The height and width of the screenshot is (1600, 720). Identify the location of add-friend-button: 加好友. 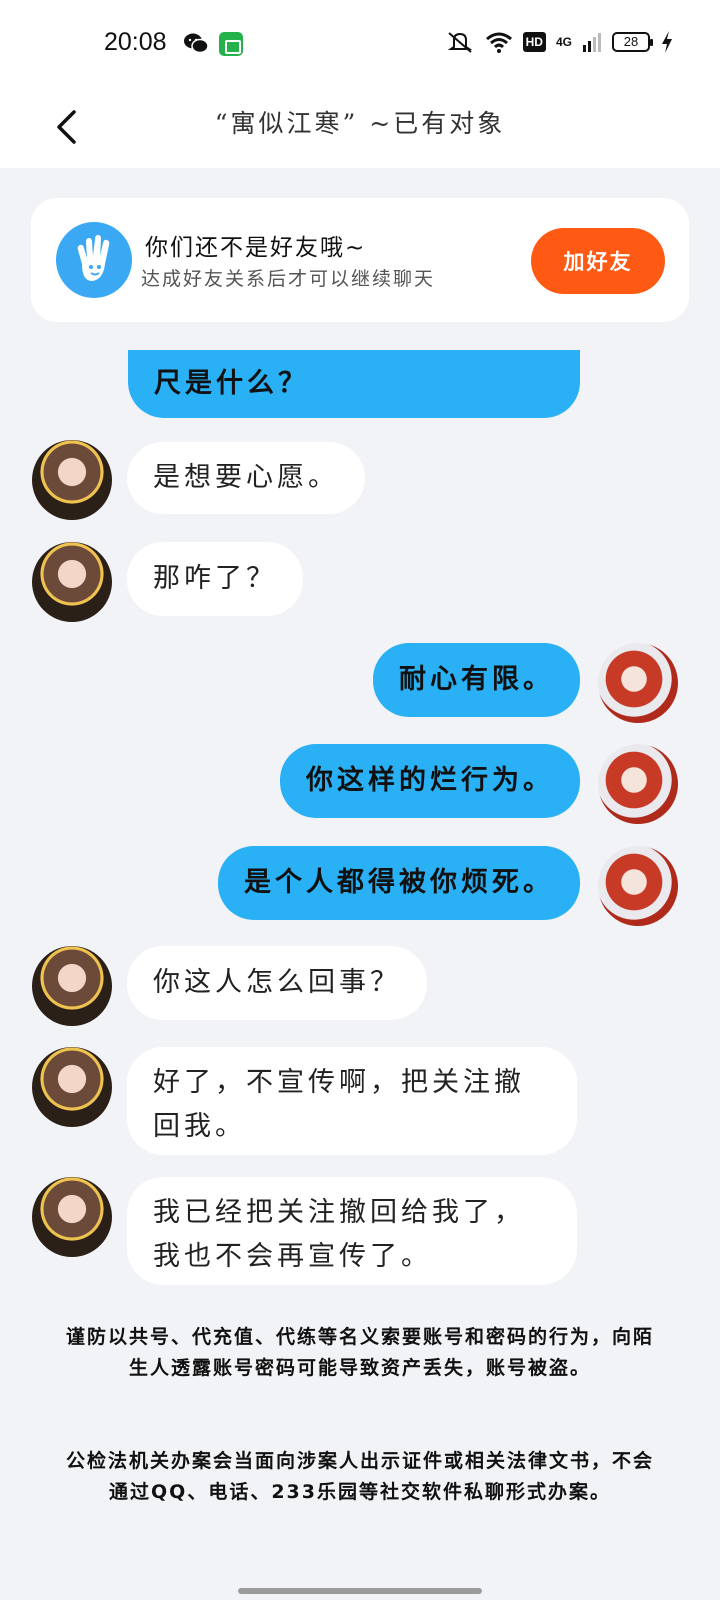
(598, 261).